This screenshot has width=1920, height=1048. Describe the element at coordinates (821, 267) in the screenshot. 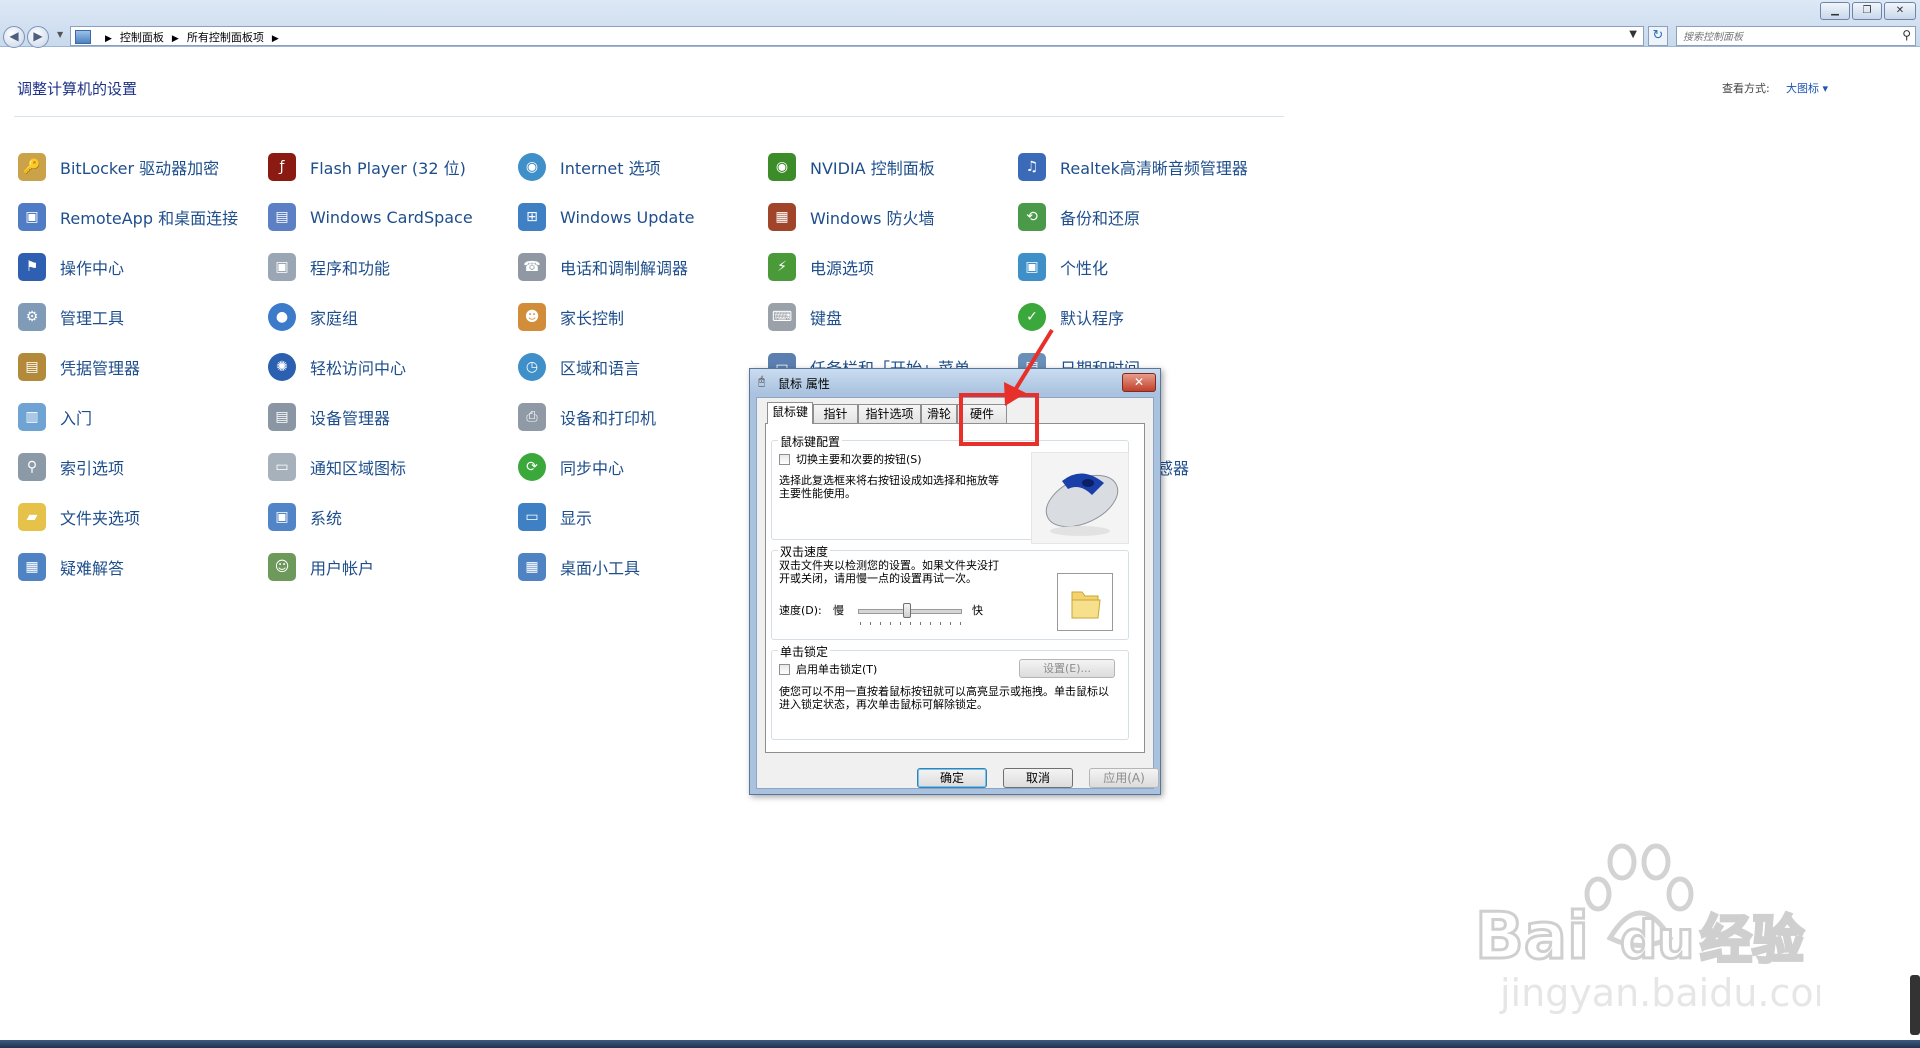

I see `item-power-options: ⚡ 电源选项` at that location.